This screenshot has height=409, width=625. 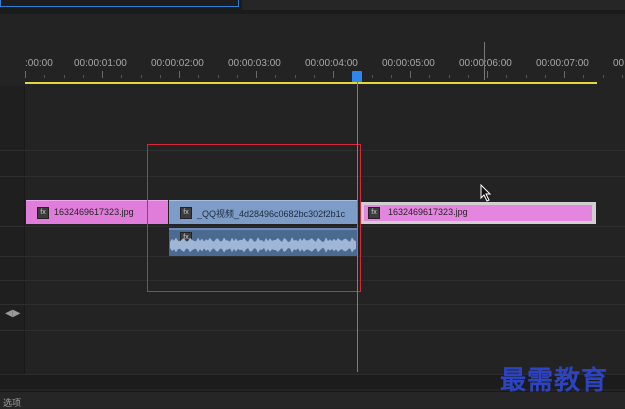 I want to click on watermark-logo: 最需教育, so click(x=554, y=381).